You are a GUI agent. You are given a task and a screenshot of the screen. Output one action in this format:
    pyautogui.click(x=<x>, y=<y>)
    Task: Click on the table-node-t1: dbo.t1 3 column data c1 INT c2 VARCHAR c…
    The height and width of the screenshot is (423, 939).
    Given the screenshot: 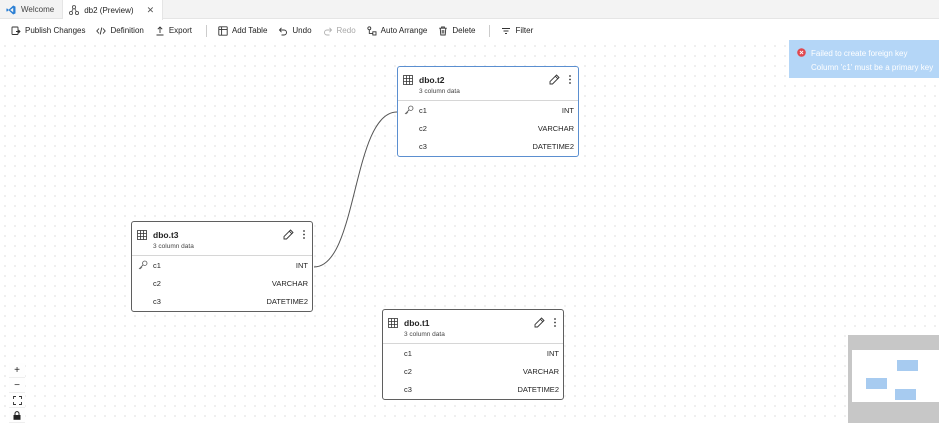 What is the action you would take?
    pyautogui.click(x=473, y=354)
    